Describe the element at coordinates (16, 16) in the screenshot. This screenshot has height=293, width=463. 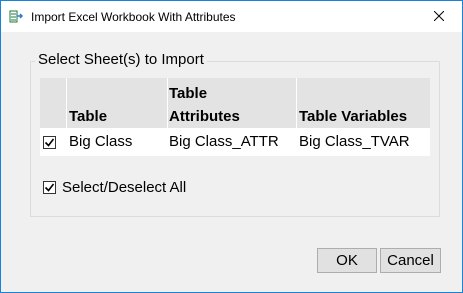
I see `workbook-import-icon` at that location.